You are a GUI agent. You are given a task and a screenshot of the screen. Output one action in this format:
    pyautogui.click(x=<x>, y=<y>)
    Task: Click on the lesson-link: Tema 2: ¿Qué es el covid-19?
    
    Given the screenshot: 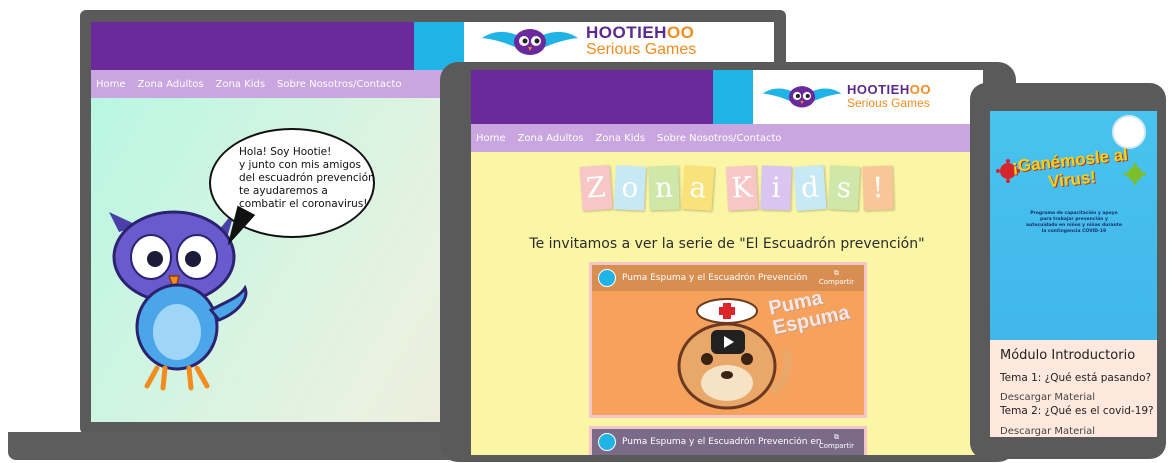 What is the action you would take?
    pyautogui.click(x=1077, y=411)
    